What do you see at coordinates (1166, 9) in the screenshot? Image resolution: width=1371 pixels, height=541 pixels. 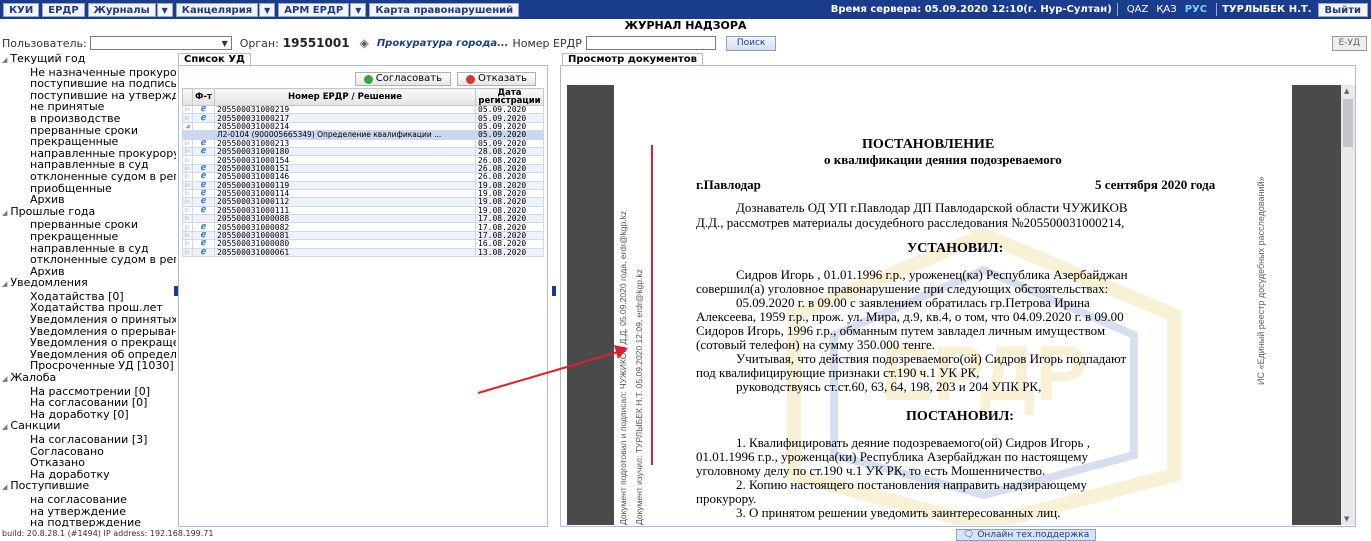 I see `lang-kaz: ҚАЗ` at bounding box center [1166, 9].